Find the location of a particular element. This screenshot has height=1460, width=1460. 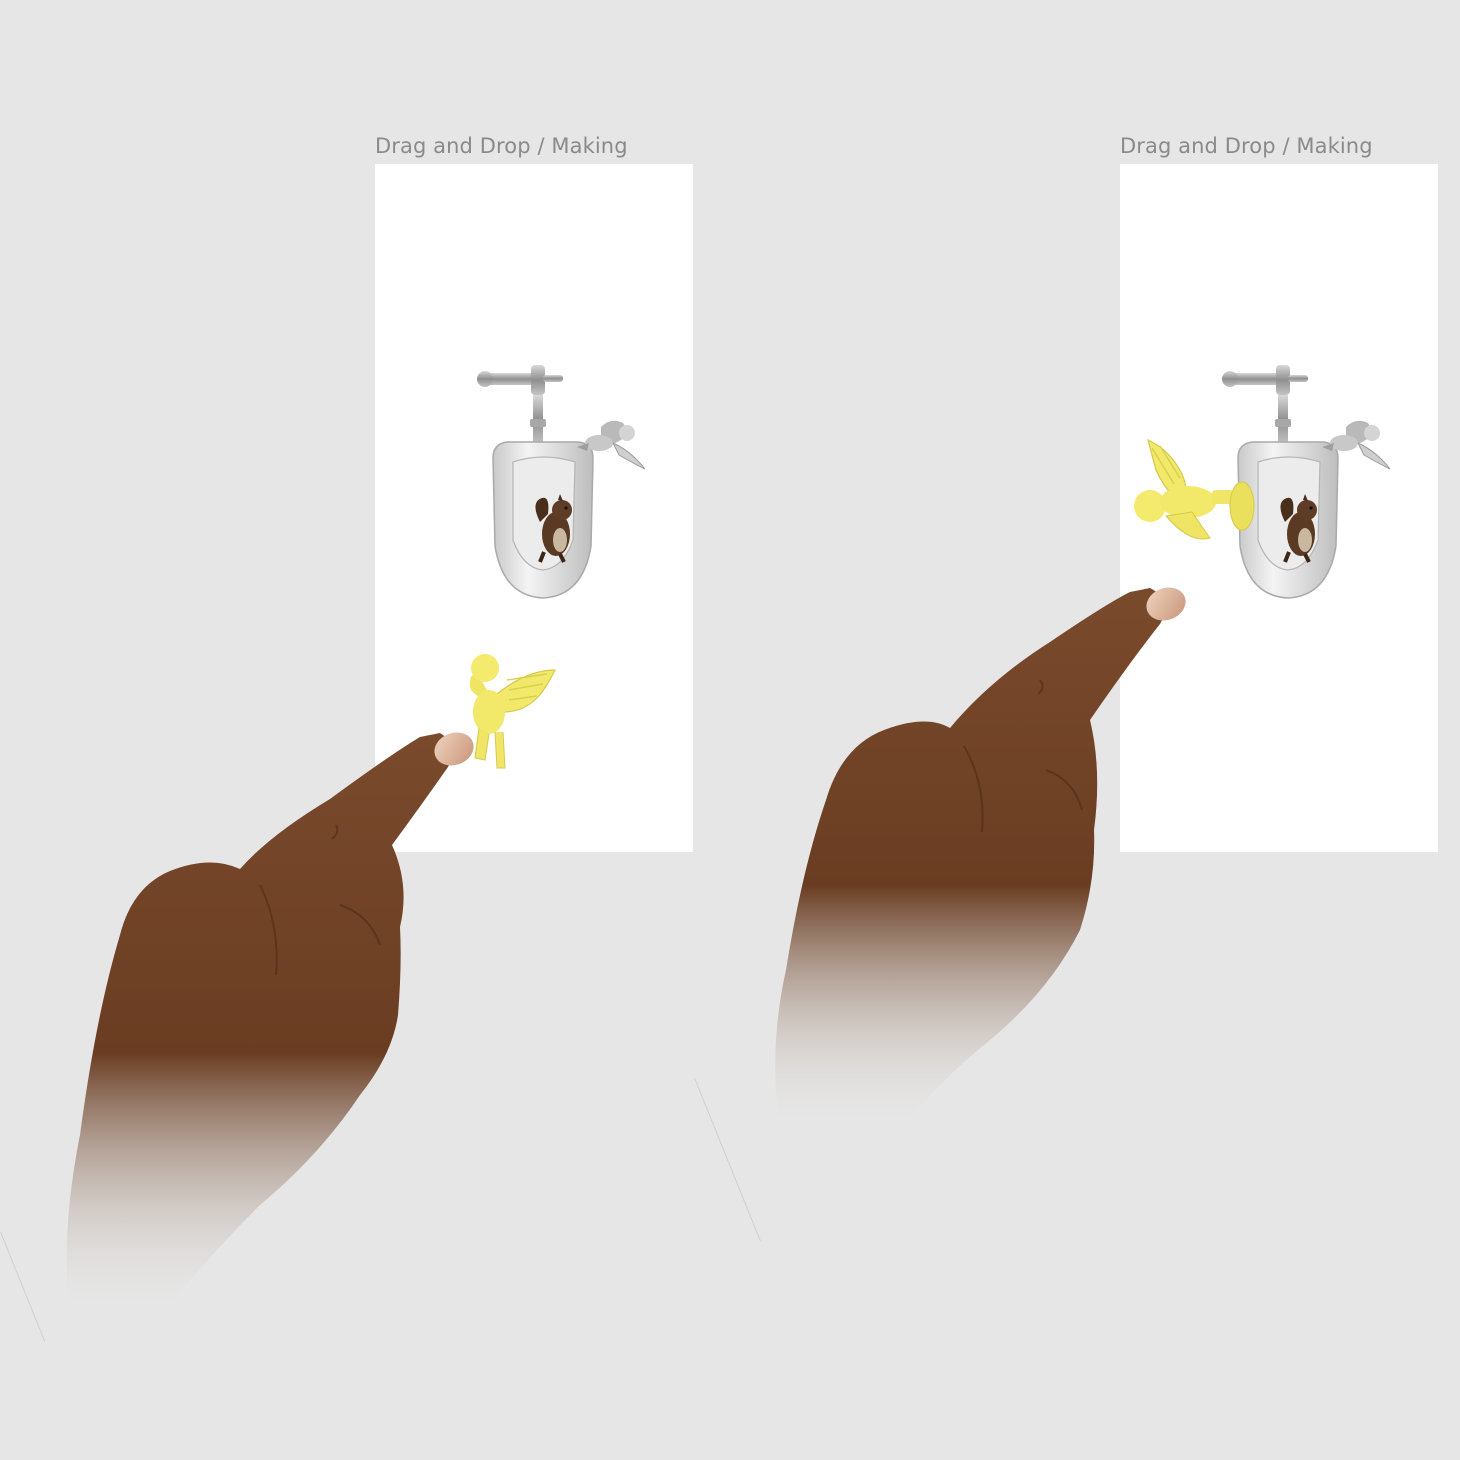

prototype-frame-dragging is located at coordinates (534, 508).